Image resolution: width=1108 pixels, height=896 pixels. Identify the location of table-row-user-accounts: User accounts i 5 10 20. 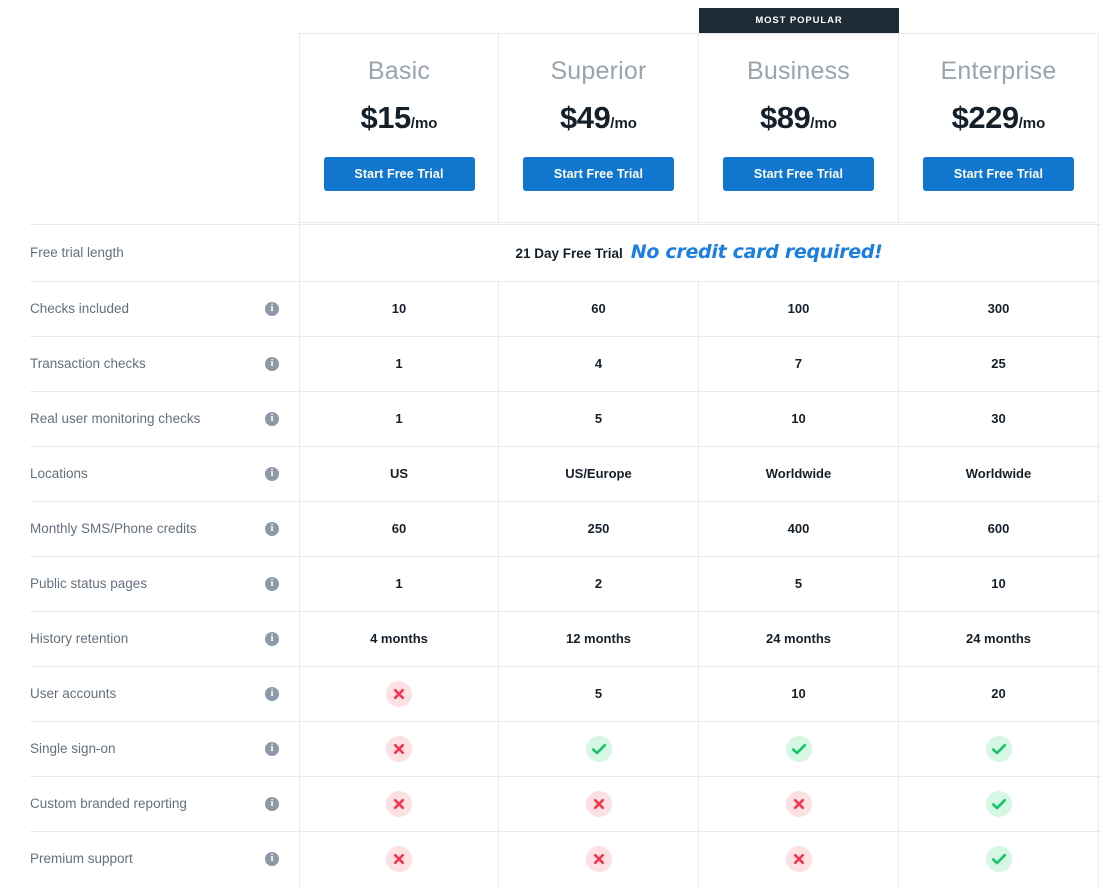
(554, 693).